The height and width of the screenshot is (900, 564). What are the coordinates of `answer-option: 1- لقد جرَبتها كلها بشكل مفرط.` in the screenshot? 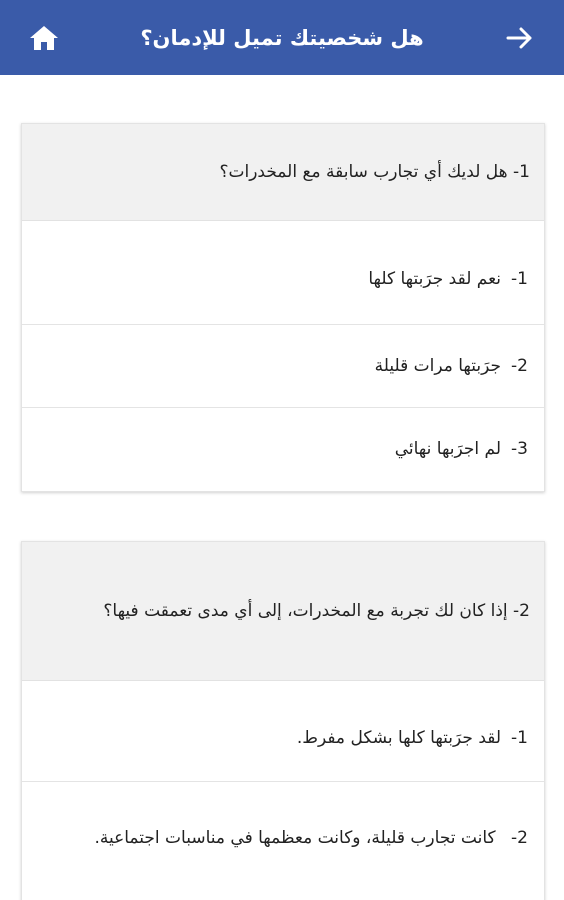 It's located at (283, 731).